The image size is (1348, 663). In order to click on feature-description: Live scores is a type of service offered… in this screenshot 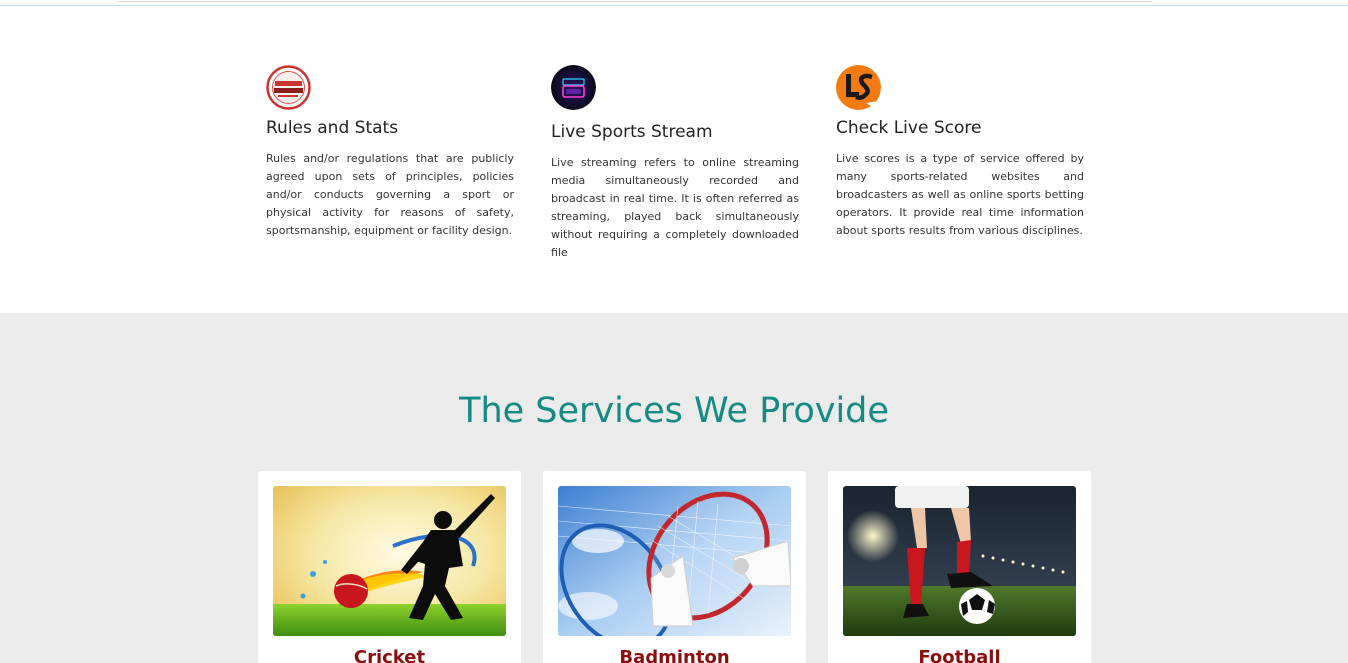, I will do `click(960, 194)`.